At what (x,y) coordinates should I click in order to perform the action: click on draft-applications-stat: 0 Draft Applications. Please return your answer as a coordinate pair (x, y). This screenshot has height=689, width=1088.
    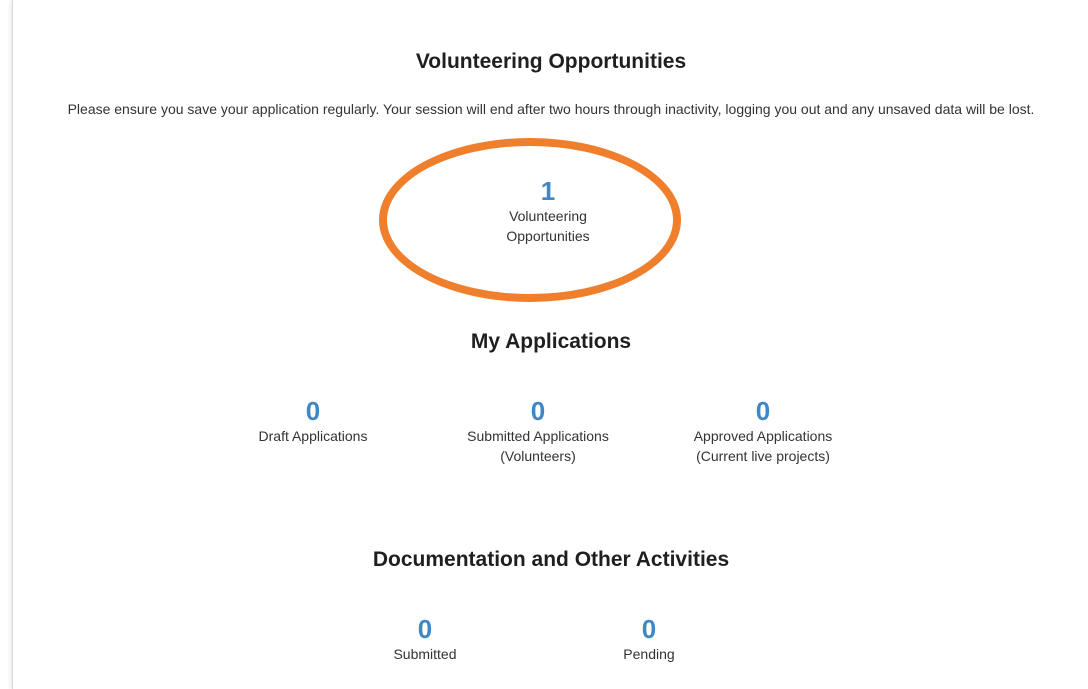
    Looking at the image, I should click on (313, 421).